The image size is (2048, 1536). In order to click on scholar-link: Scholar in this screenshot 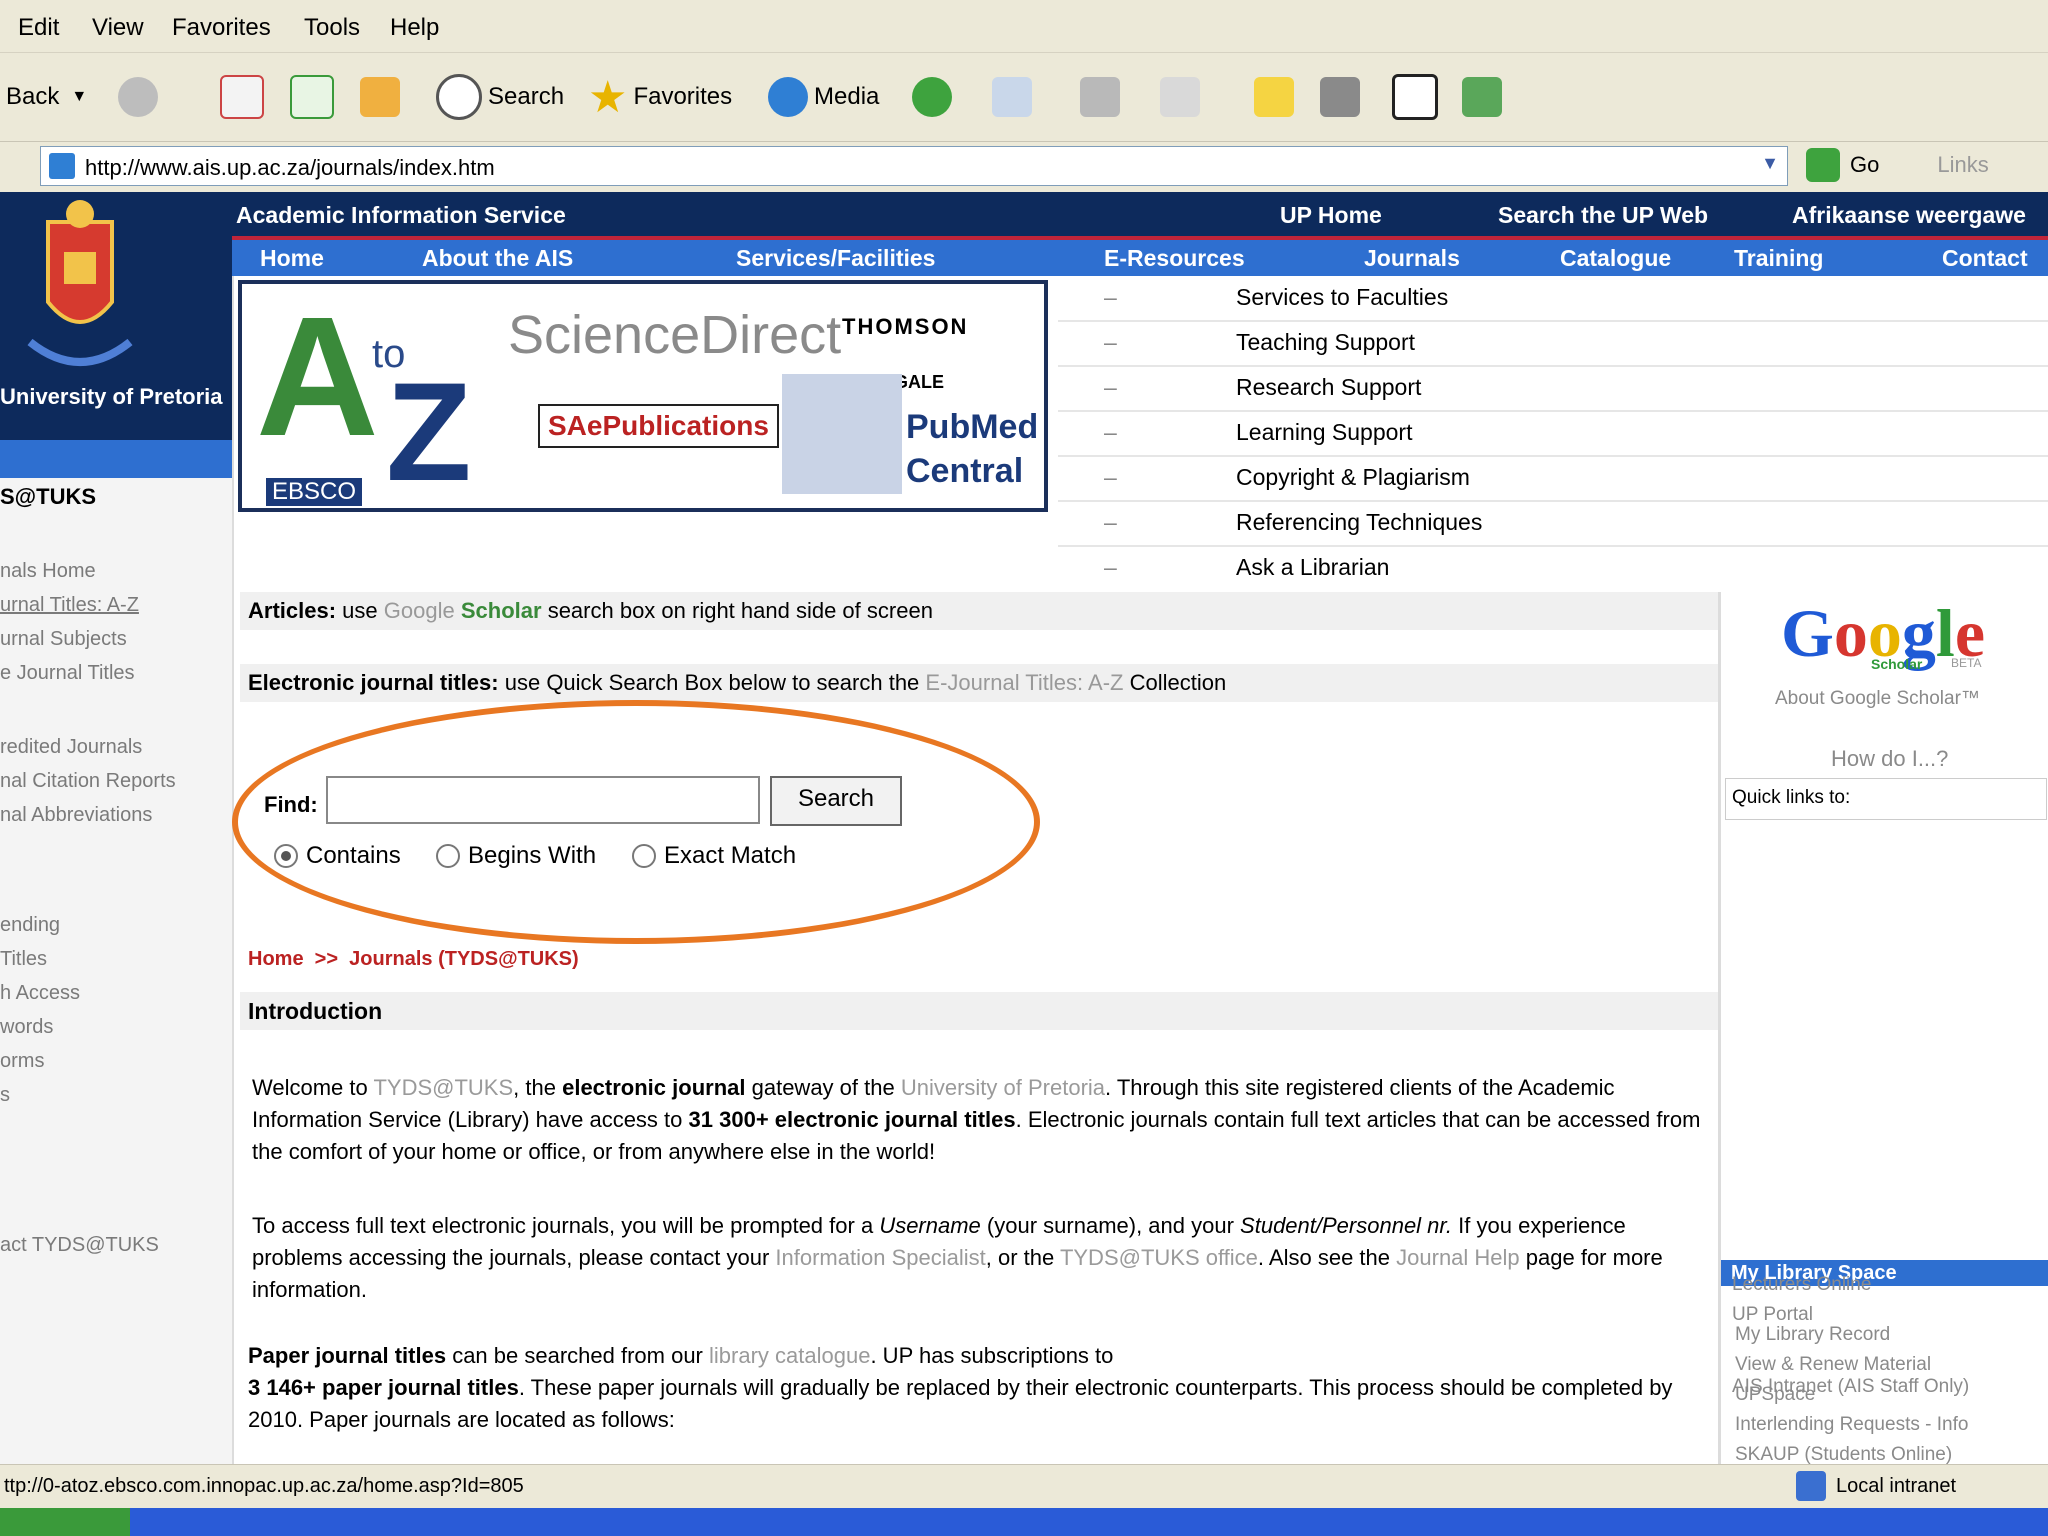, I will do `click(501, 610)`.